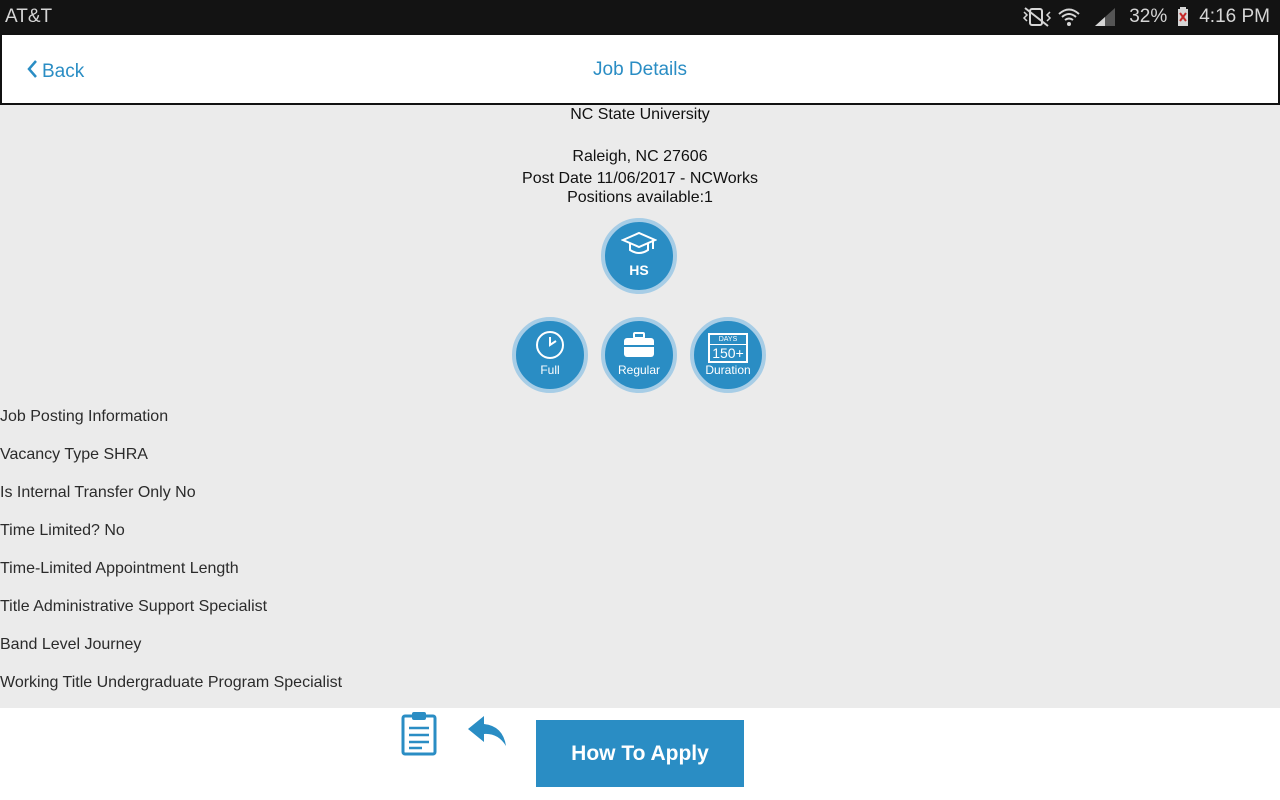 This screenshot has width=1280, height=800. I want to click on info-line: Vacancy Type SHRA, so click(74, 454).